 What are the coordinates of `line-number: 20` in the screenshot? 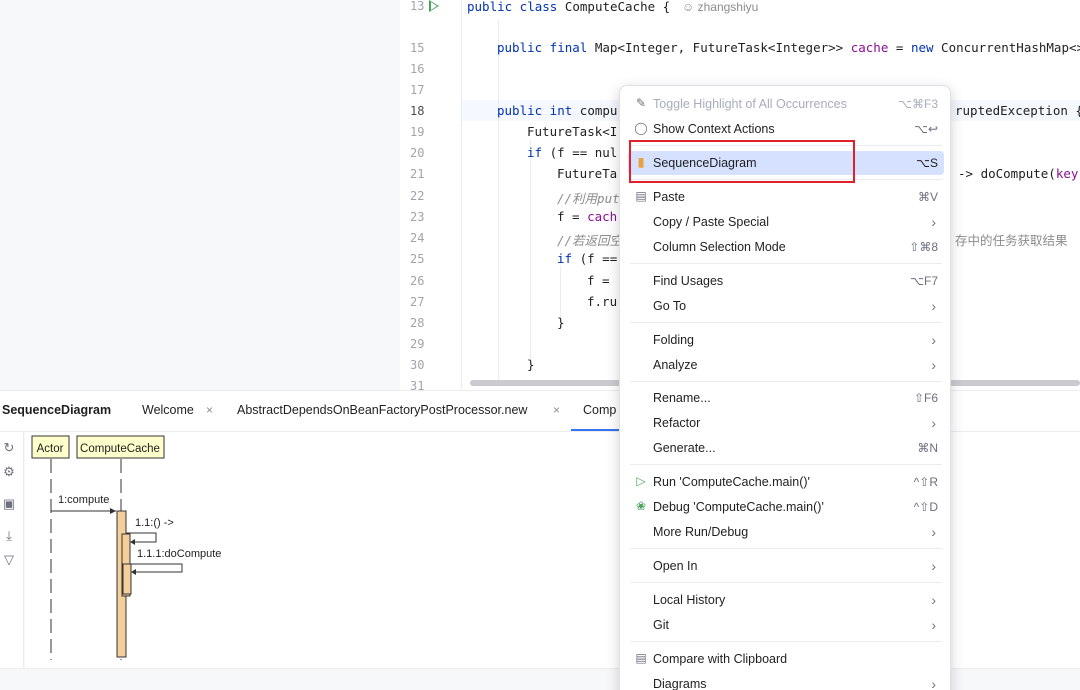 It's located at (417, 153).